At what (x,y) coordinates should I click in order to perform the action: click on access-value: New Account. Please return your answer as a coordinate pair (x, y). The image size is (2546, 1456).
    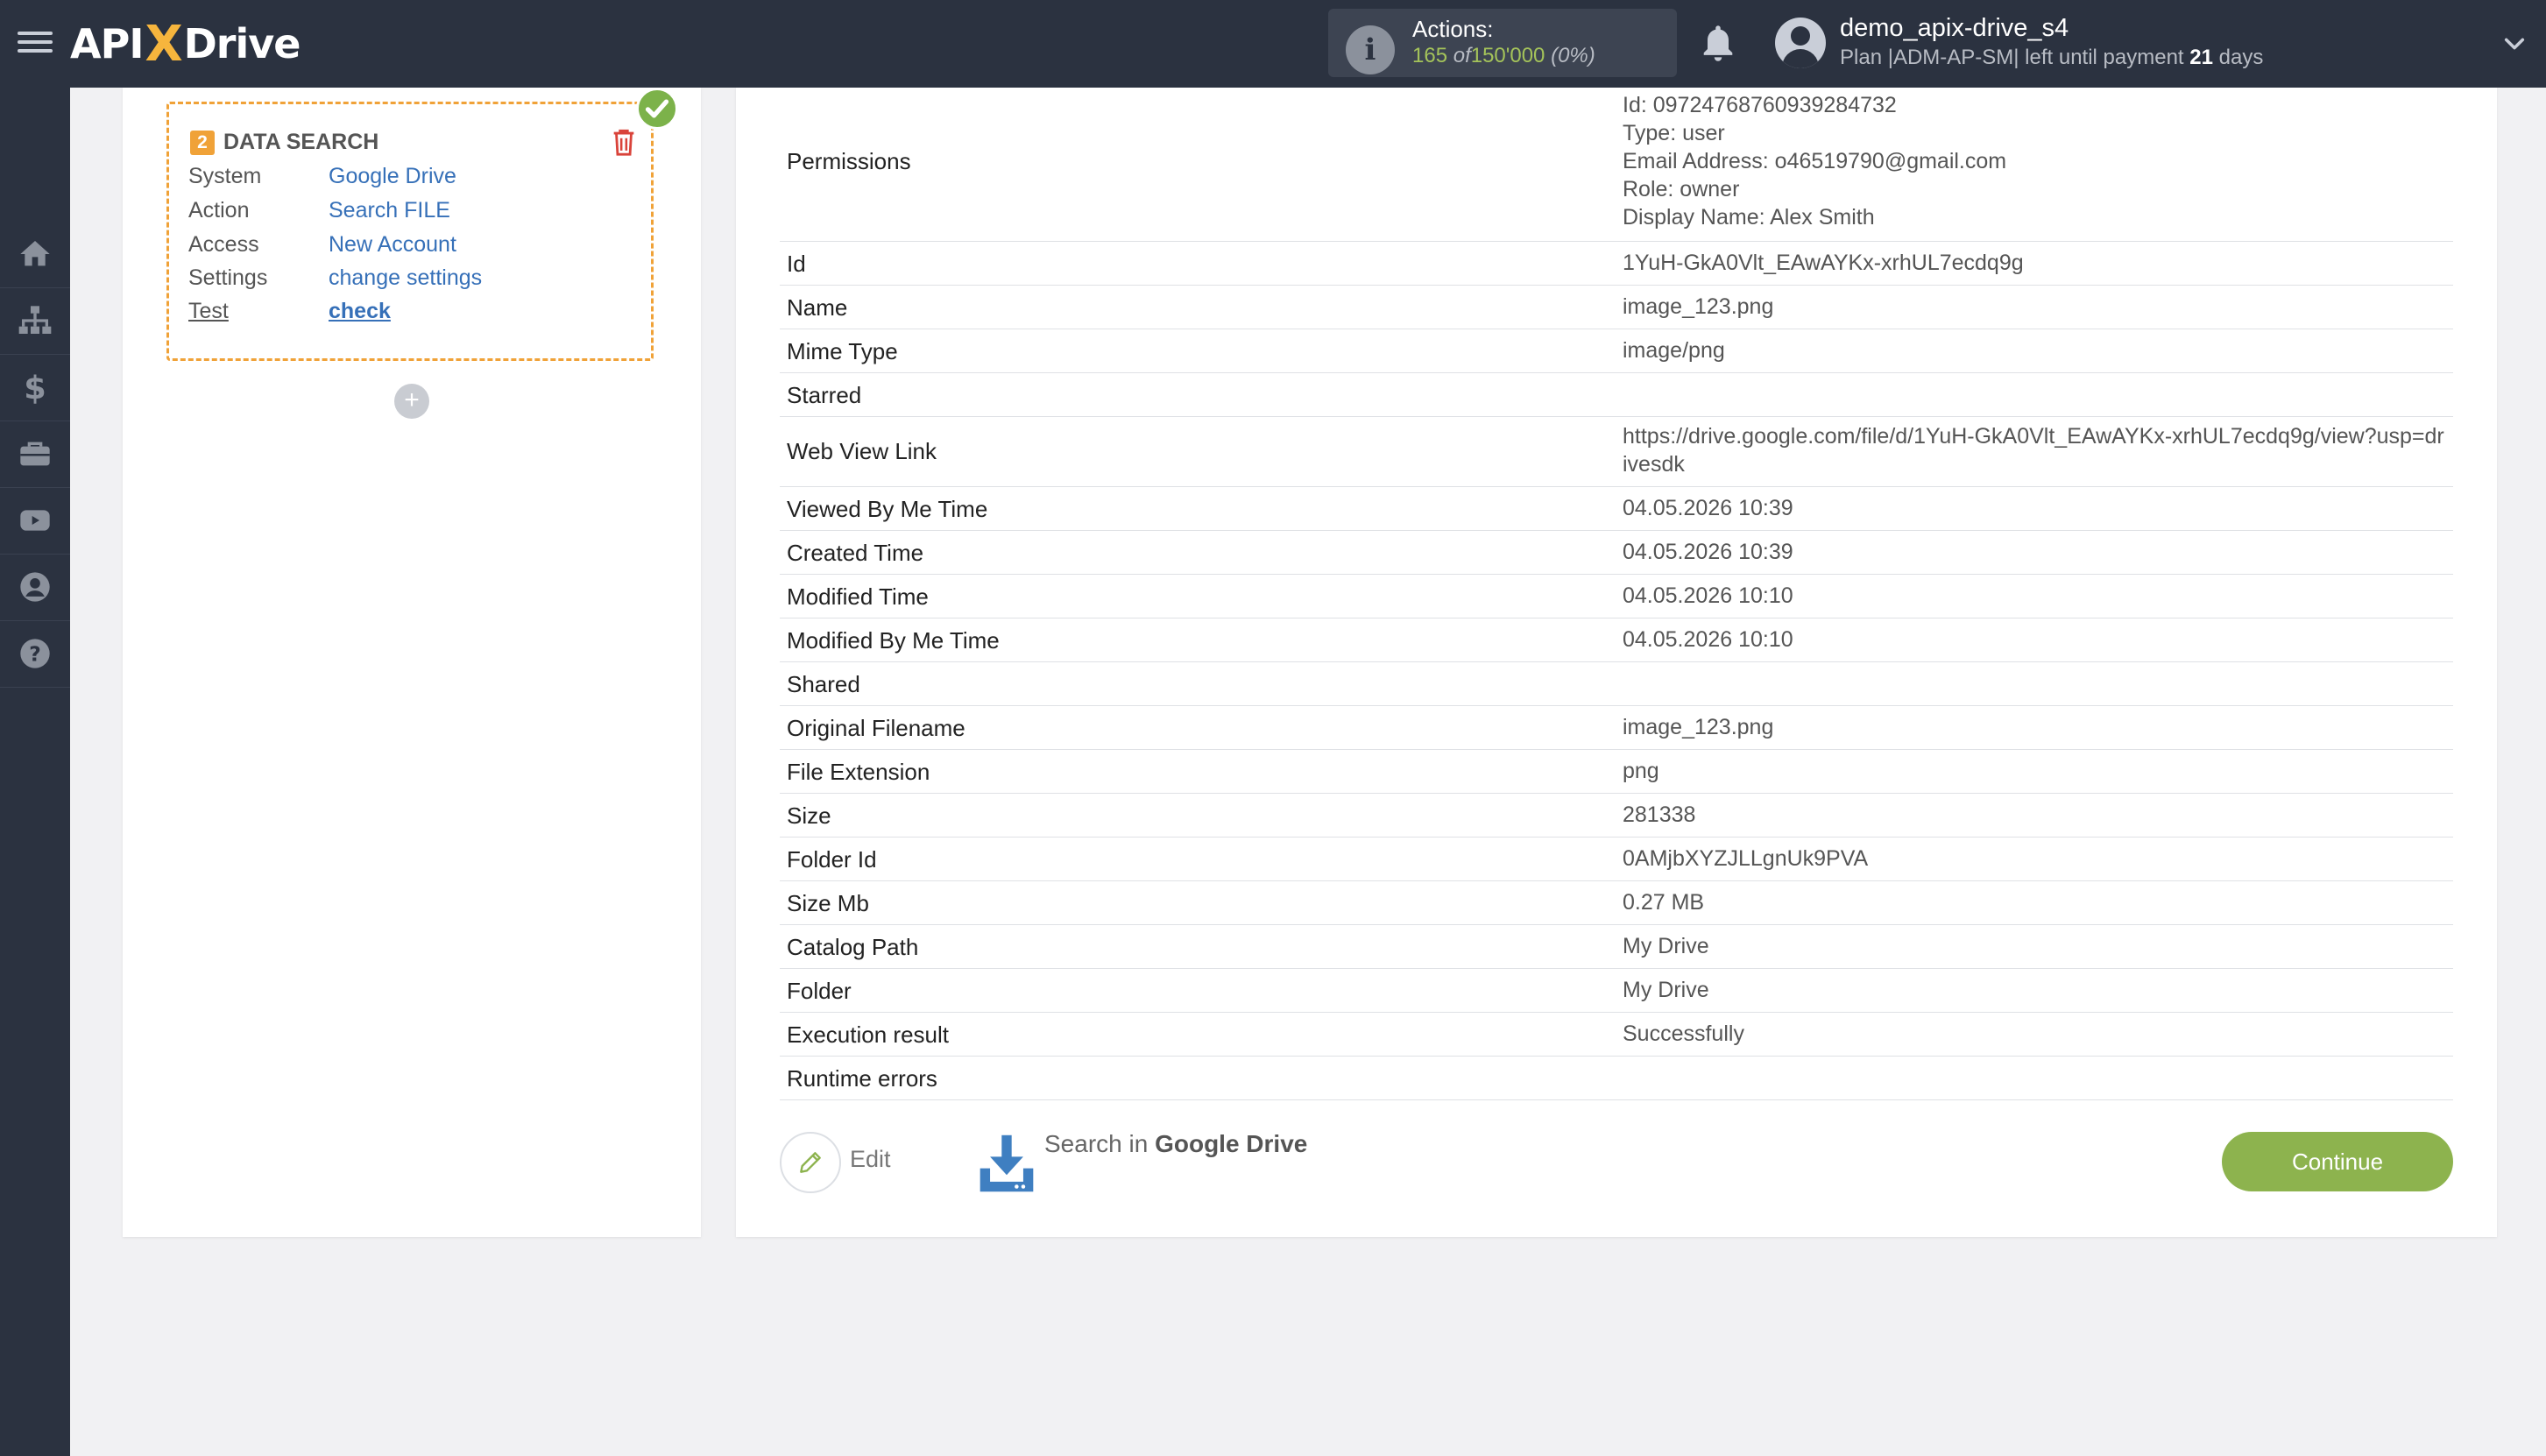
    Looking at the image, I should click on (392, 245).